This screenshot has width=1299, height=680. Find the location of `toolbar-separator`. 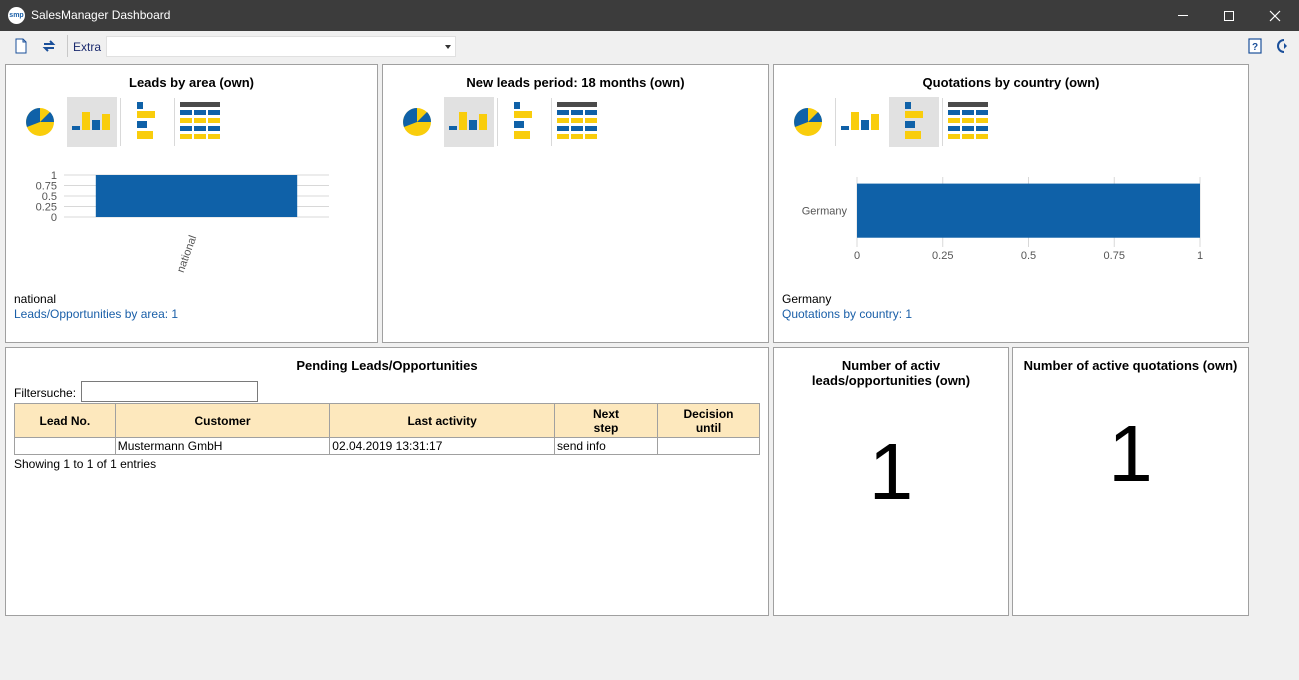

toolbar-separator is located at coordinates (67, 46).